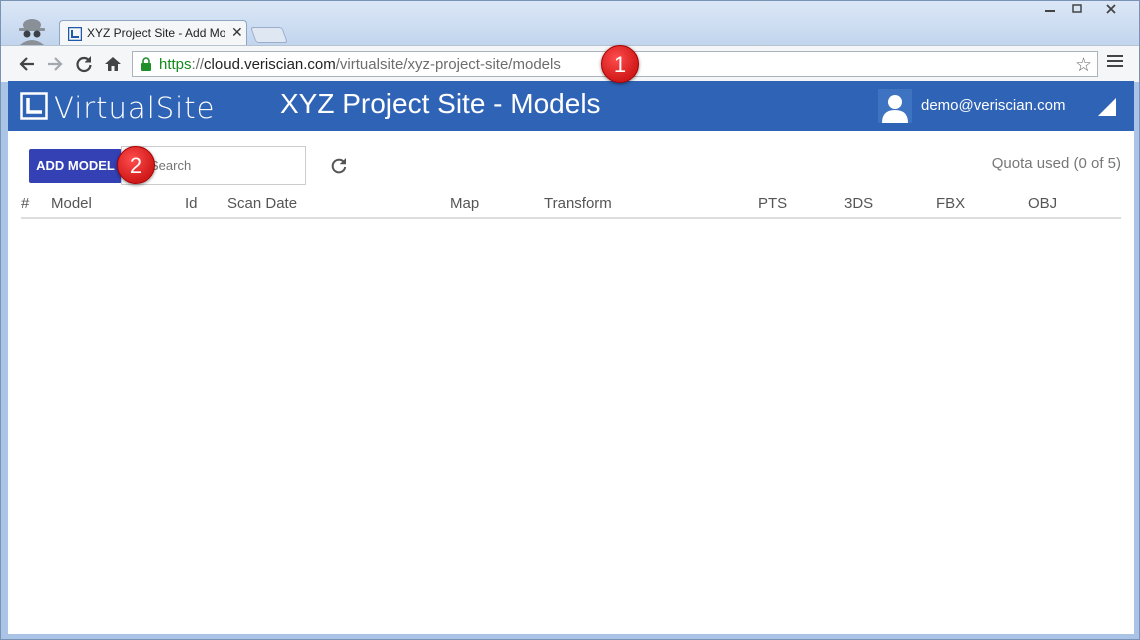 The width and height of the screenshot is (1140, 640). Describe the element at coordinates (191, 203) in the screenshot. I see `column-header-id: Id` at that location.